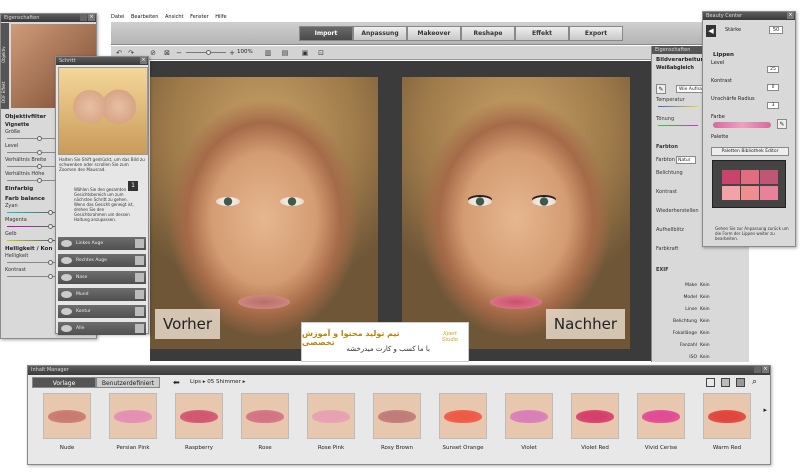  What do you see at coordinates (265, 422) in the screenshot?
I see `lip-template-item: Rose` at bounding box center [265, 422].